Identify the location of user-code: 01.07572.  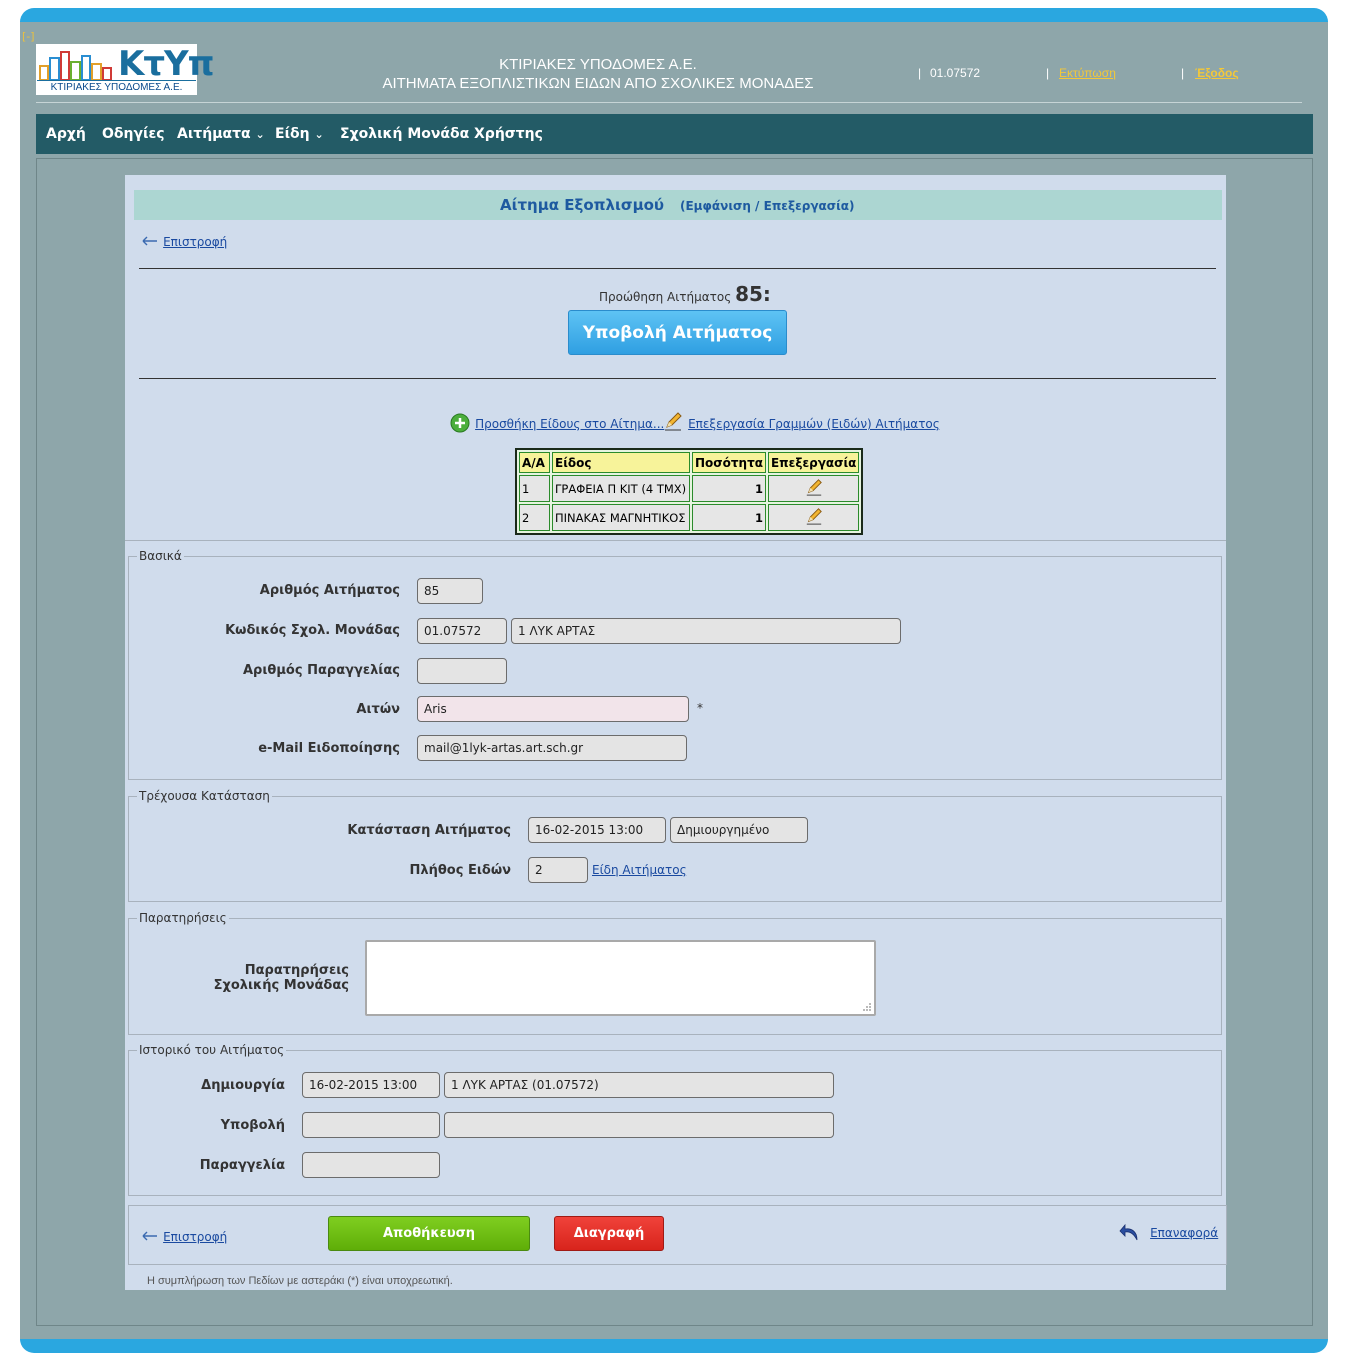
(955, 73).